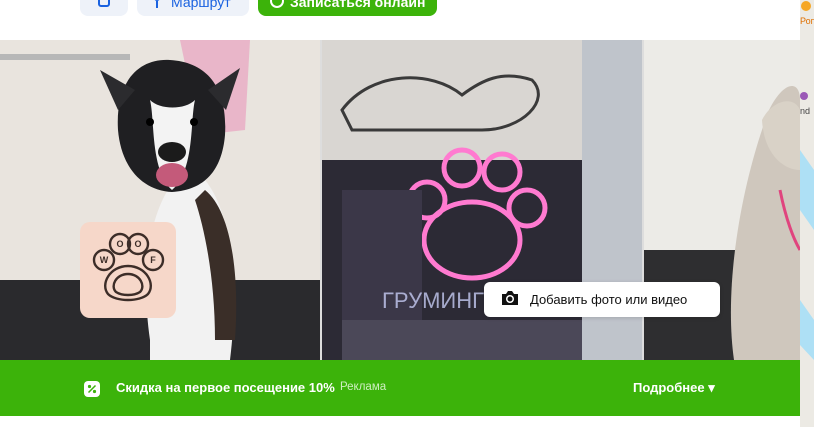 The height and width of the screenshot is (427, 814). Describe the element at coordinates (510, 299) in the screenshot. I see `camera-icon` at that location.